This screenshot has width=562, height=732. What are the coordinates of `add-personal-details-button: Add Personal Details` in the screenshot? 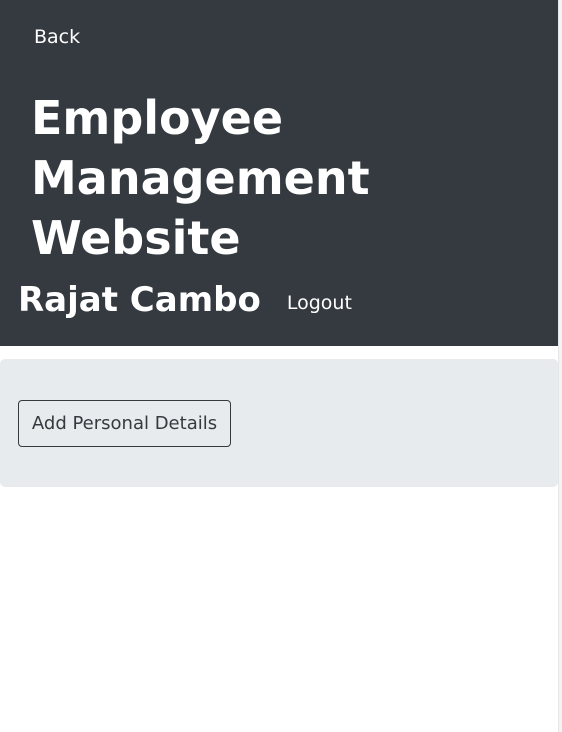 It's located at (124, 423).